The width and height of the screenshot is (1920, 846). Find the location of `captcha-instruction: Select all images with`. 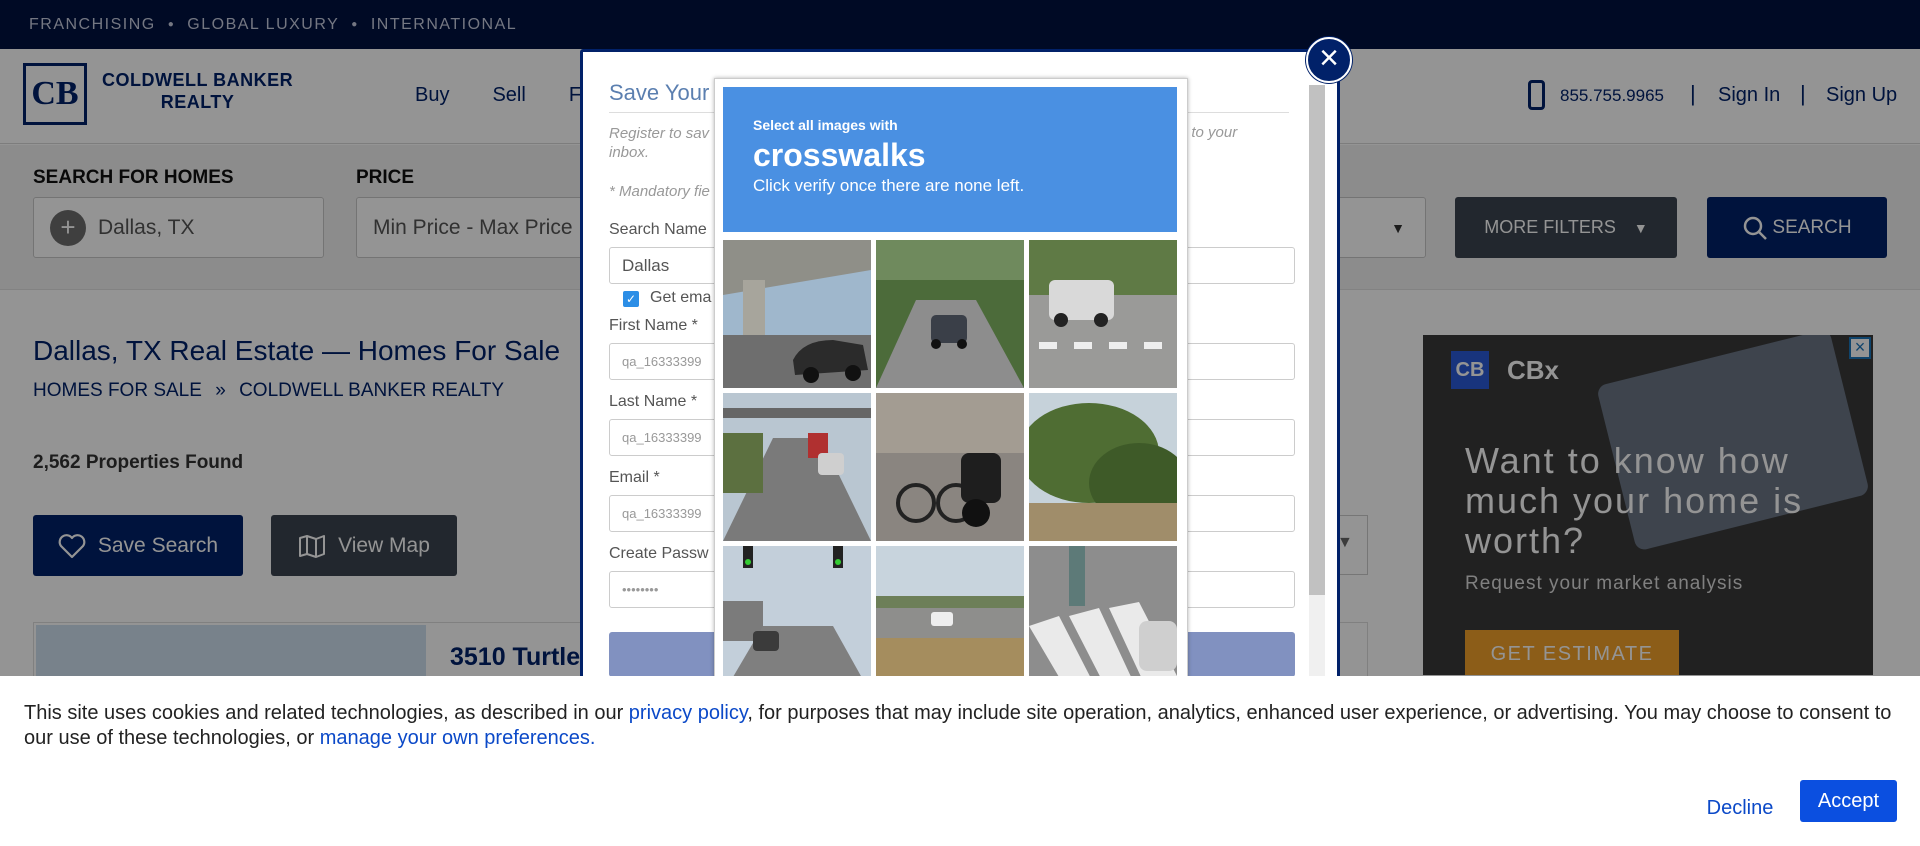

captcha-instruction: Select all images with is located at coordinates (825, 125).